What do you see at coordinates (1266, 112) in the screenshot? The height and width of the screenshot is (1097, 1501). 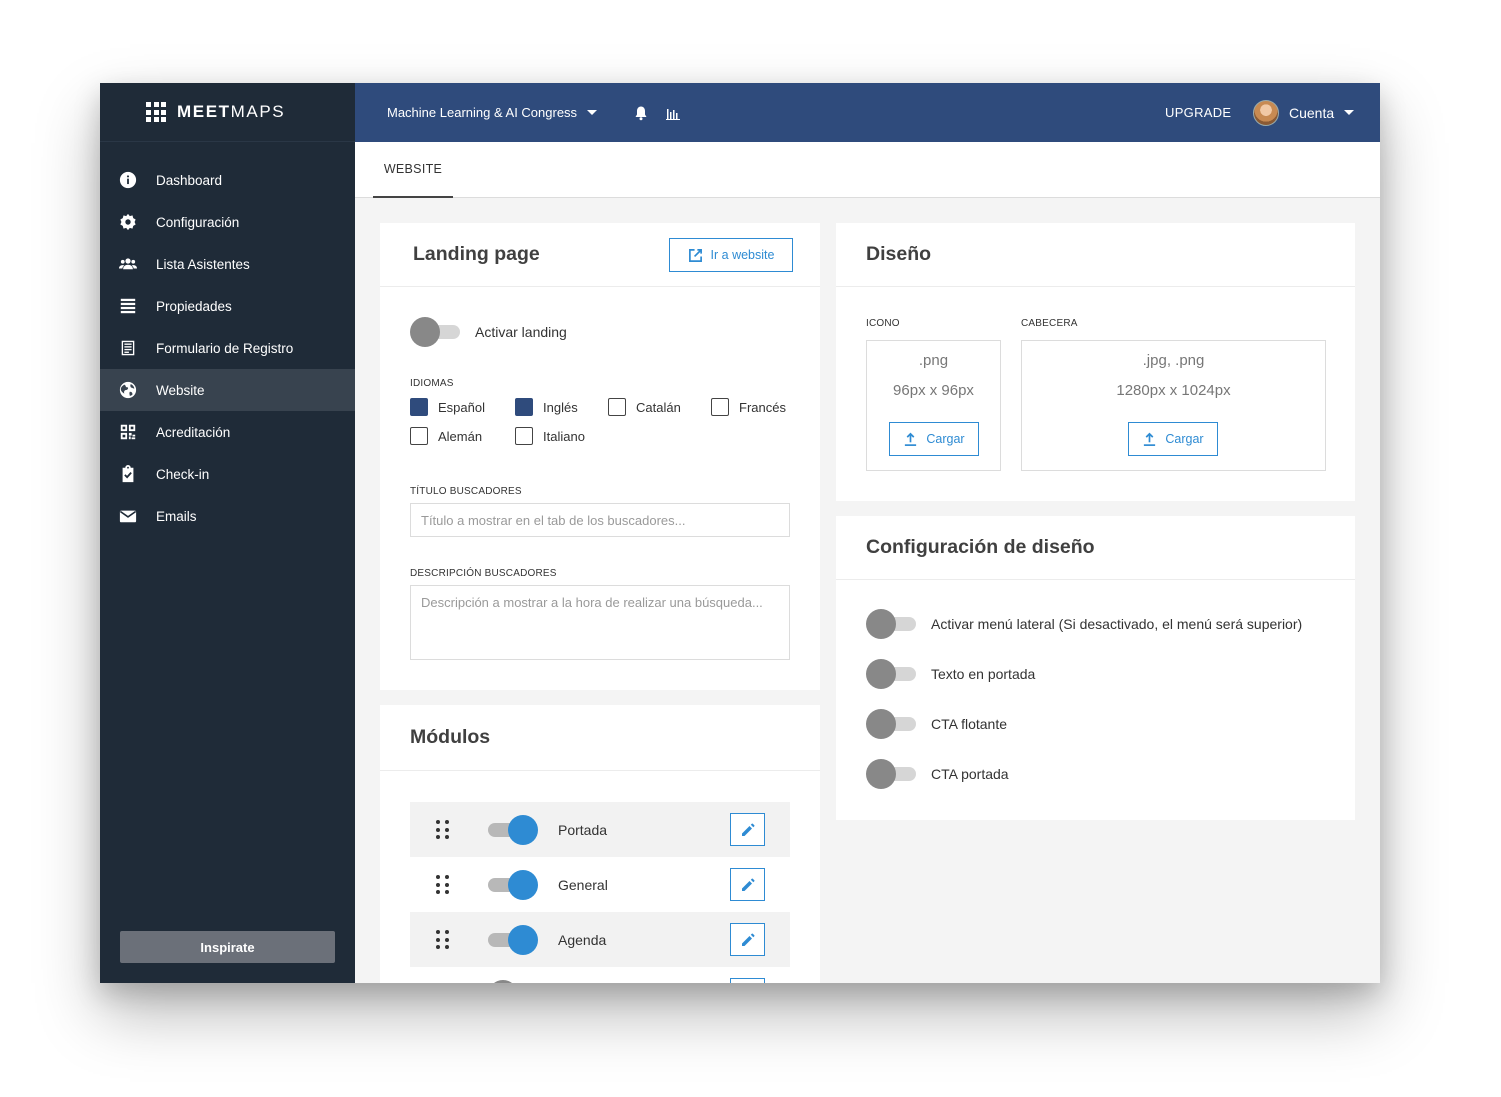 I see `avatar` at bounding box center [1266, 112].